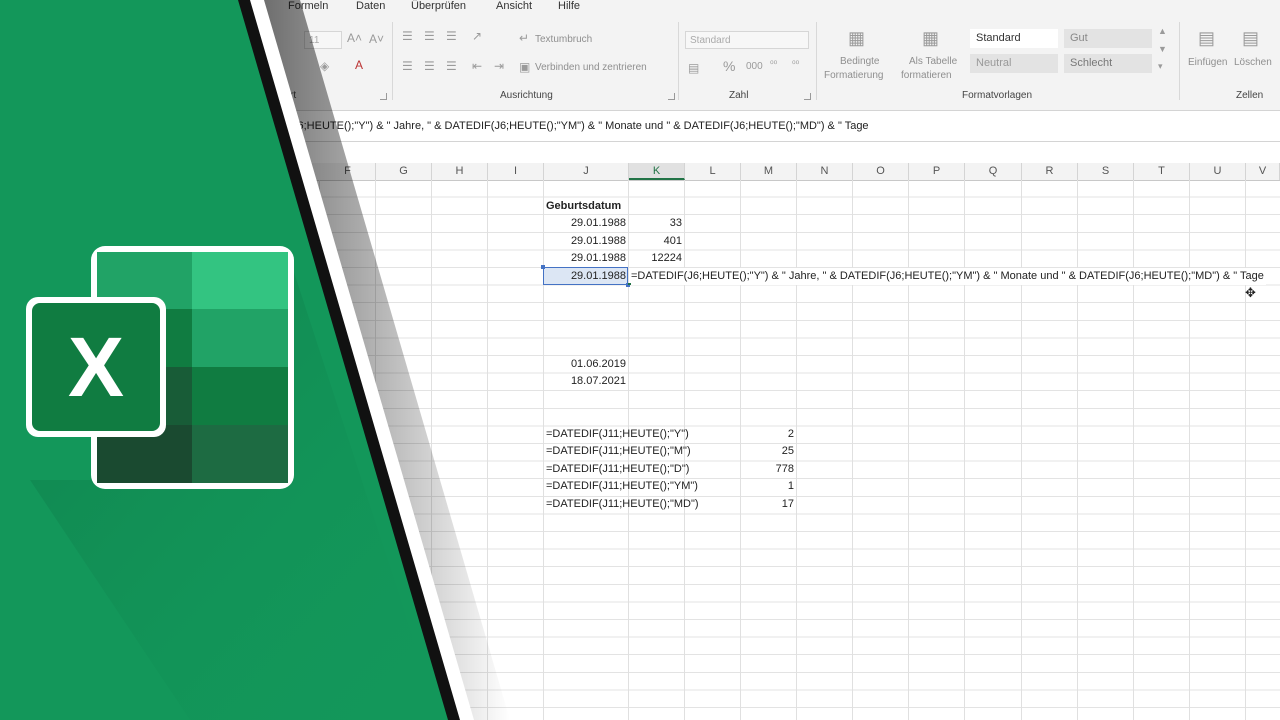  I want to click on column-header-o: O, so click(881, 171).